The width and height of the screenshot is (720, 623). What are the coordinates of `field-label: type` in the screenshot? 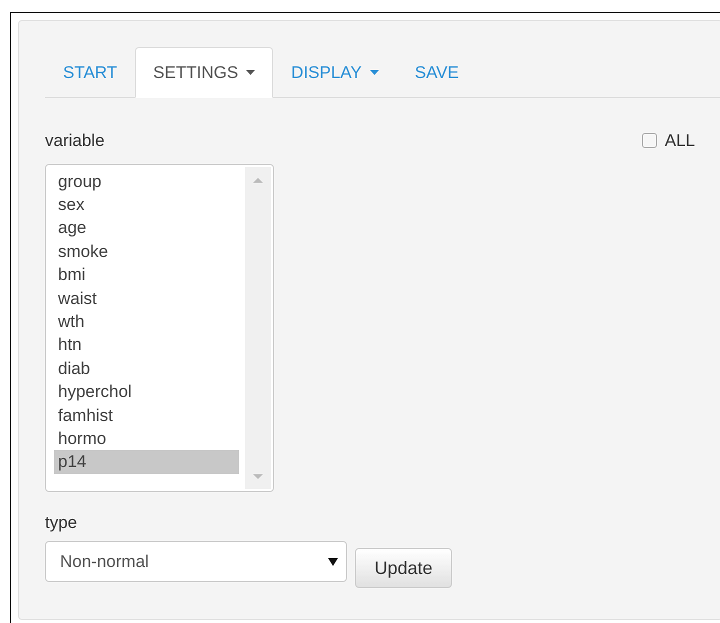 It's located at (61, 523).